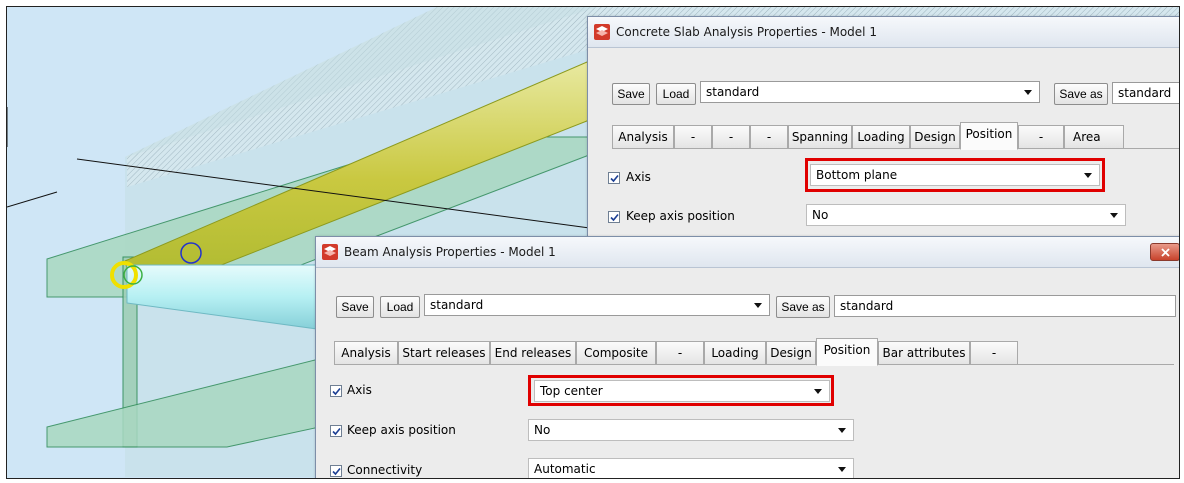  Describe the element at coordinates (359, 390) in the screenshot. I see `beam-axis-label: Axis` at that location.